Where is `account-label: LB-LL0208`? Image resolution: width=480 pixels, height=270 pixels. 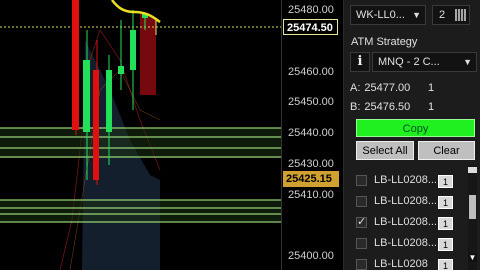 account-label: LB-LL0208 is located at coordinates (401, 264).